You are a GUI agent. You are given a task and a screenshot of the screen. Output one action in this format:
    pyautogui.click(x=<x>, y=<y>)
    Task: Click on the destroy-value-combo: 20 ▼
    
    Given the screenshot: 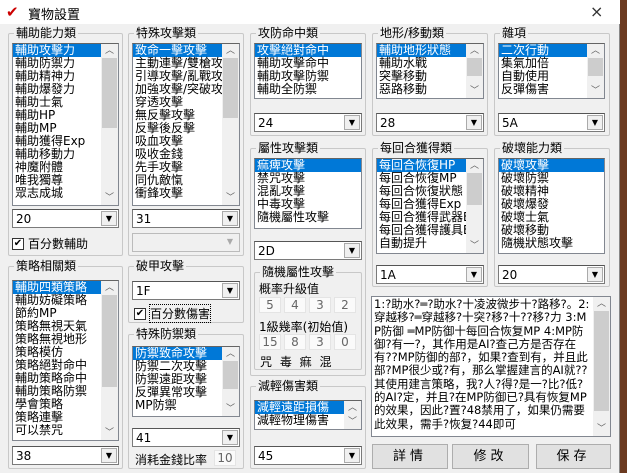 What is the action you would take?
    pyautogui.click(x=551, y=274)
    